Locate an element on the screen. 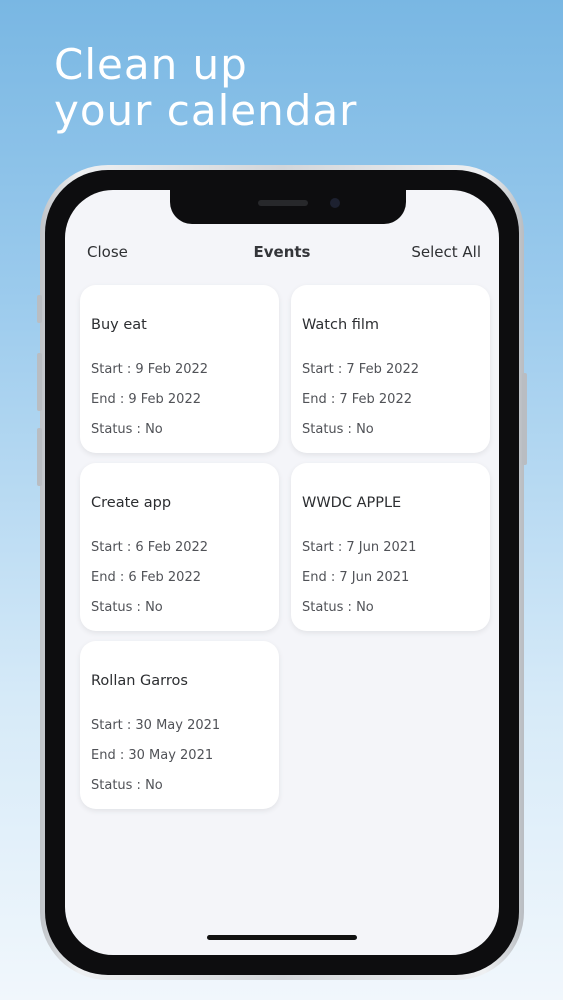 The width and height of the screenshot is (563, 1000). event-end: End : 9 Feb 2022 is located at coordinates (146, 399).